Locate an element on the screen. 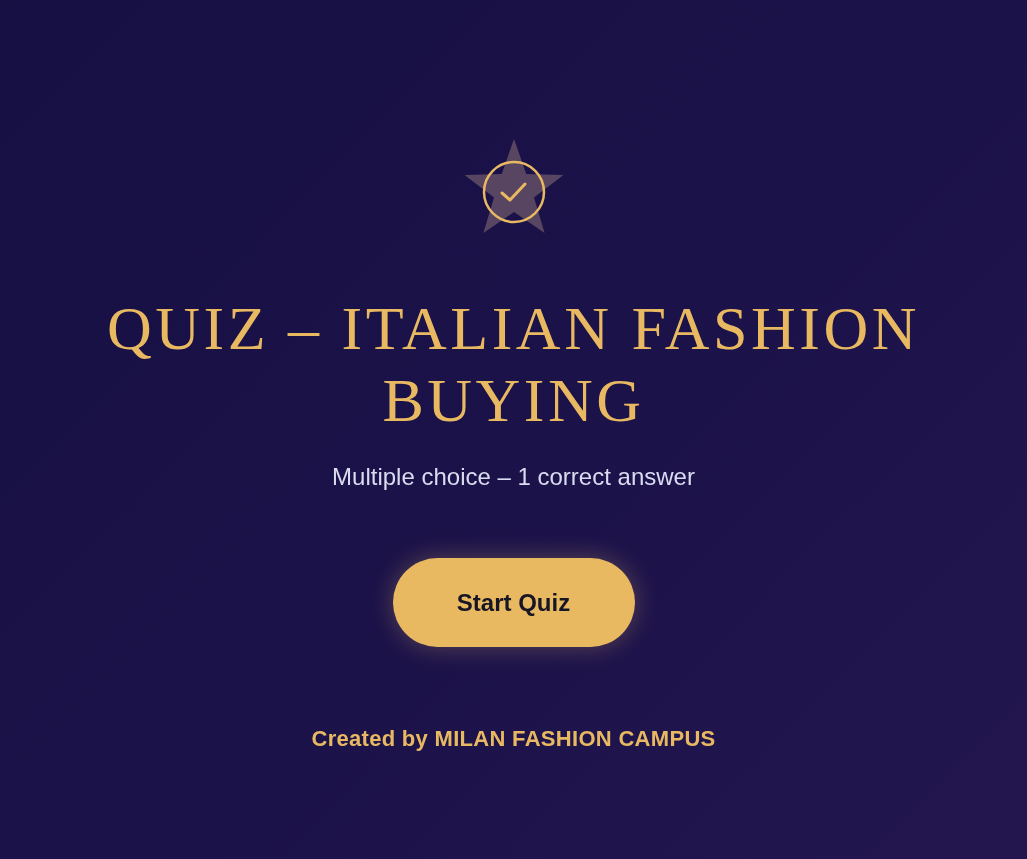 The height and width of the screenshot is (859, 1027). credit-text: Created by MILAN FASHION CAMPUS is located at coordinates (513, 739).